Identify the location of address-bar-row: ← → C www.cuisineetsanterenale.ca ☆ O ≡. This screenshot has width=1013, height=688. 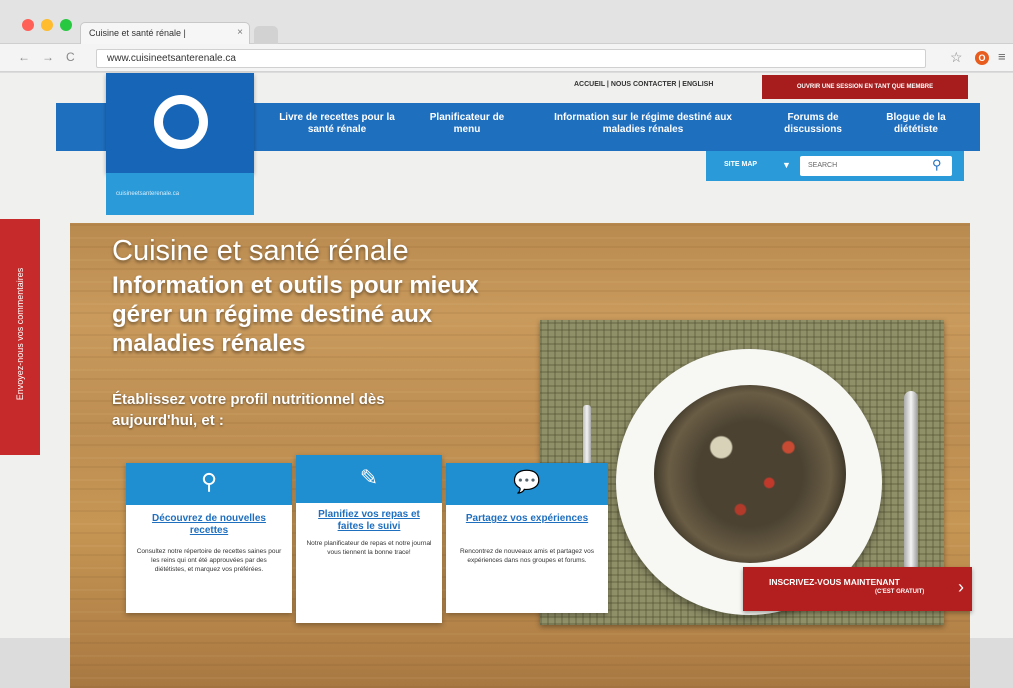
(506, 58).